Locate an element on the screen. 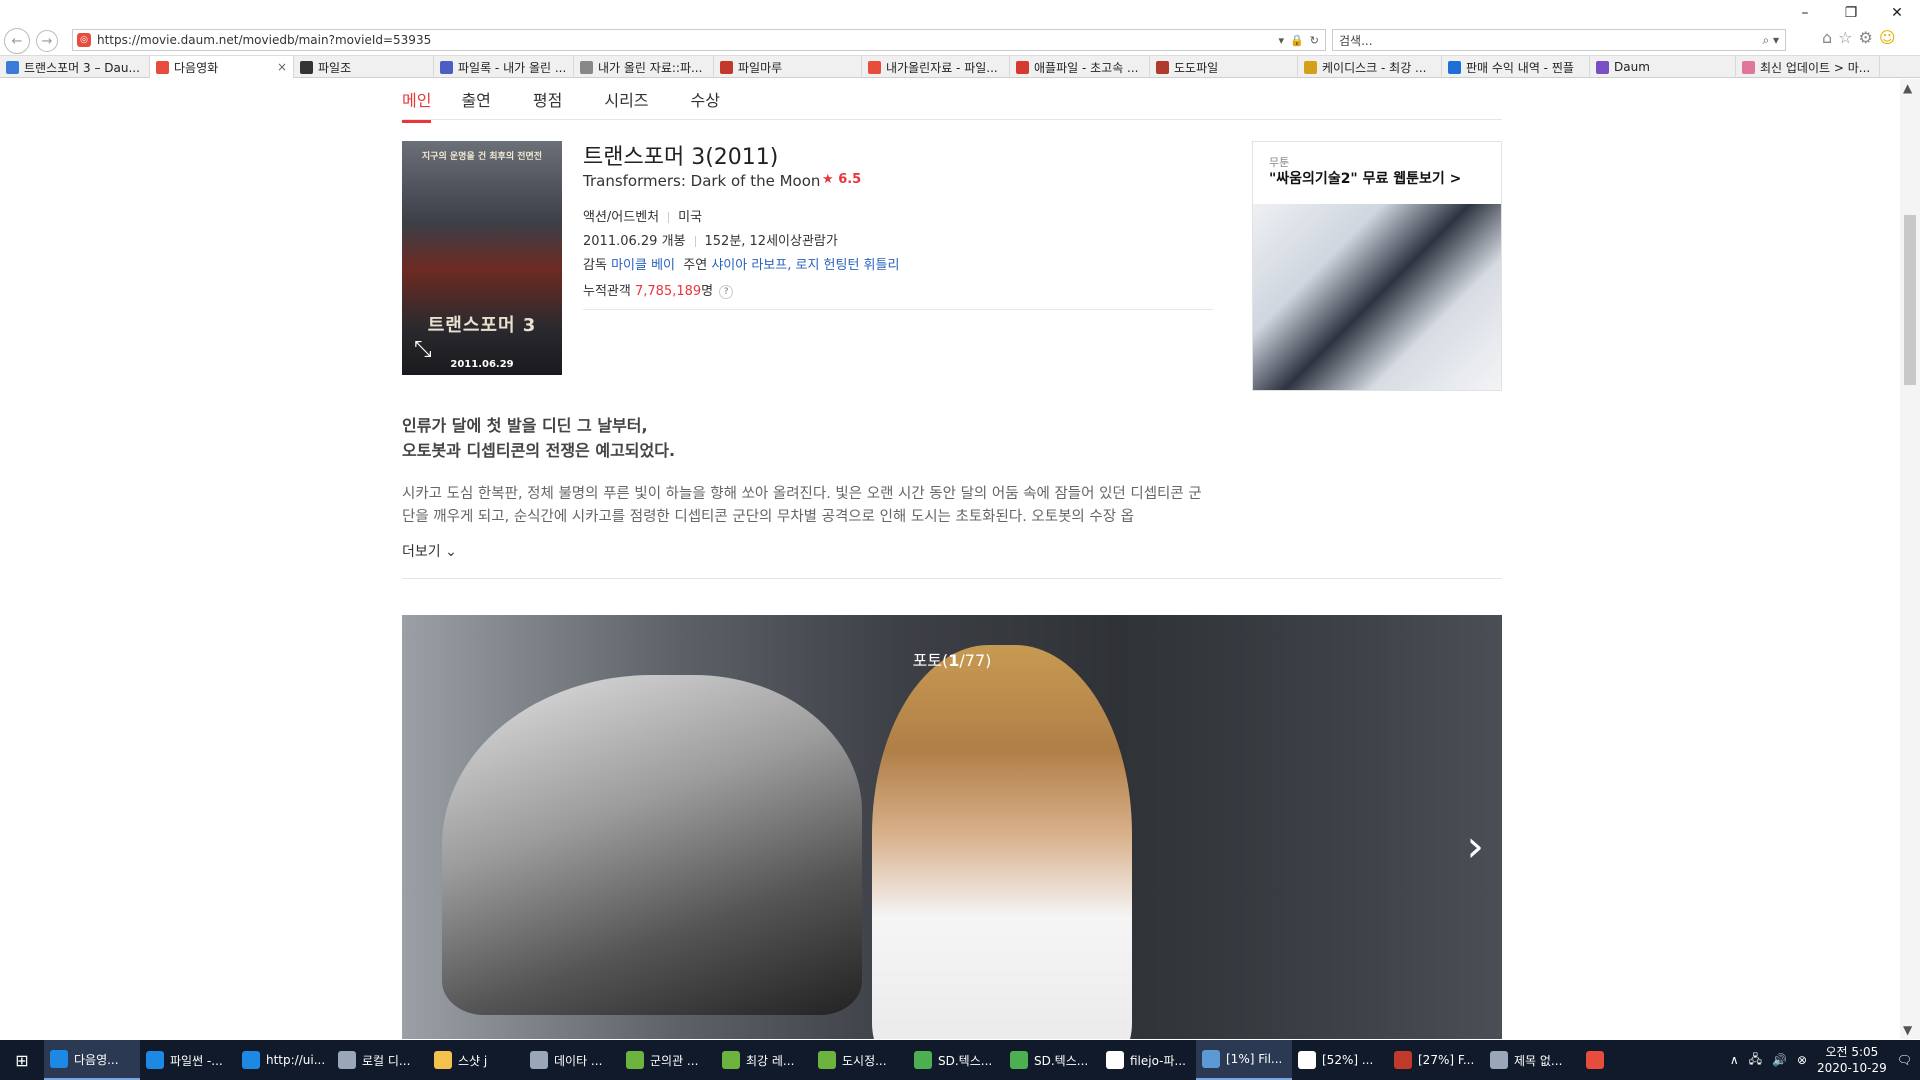  notification-icon: 🗨 is located at coordinates (1904, 1060).